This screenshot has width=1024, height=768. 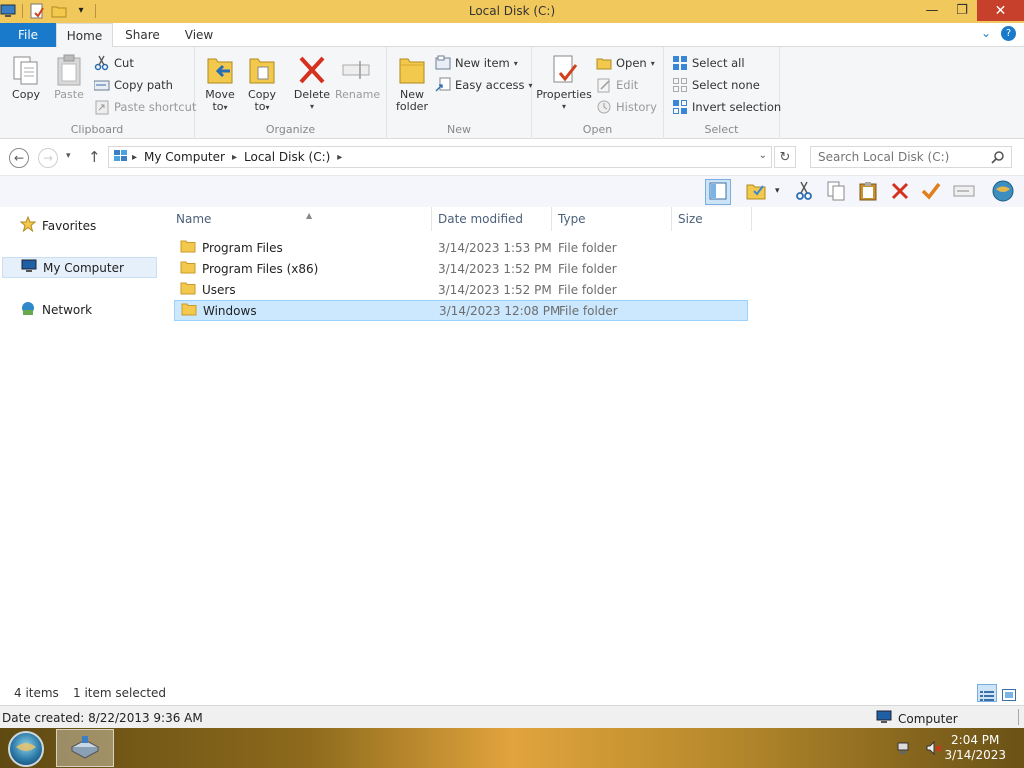 I want to click on layout-pane-icon, so click(x=718, y=192).